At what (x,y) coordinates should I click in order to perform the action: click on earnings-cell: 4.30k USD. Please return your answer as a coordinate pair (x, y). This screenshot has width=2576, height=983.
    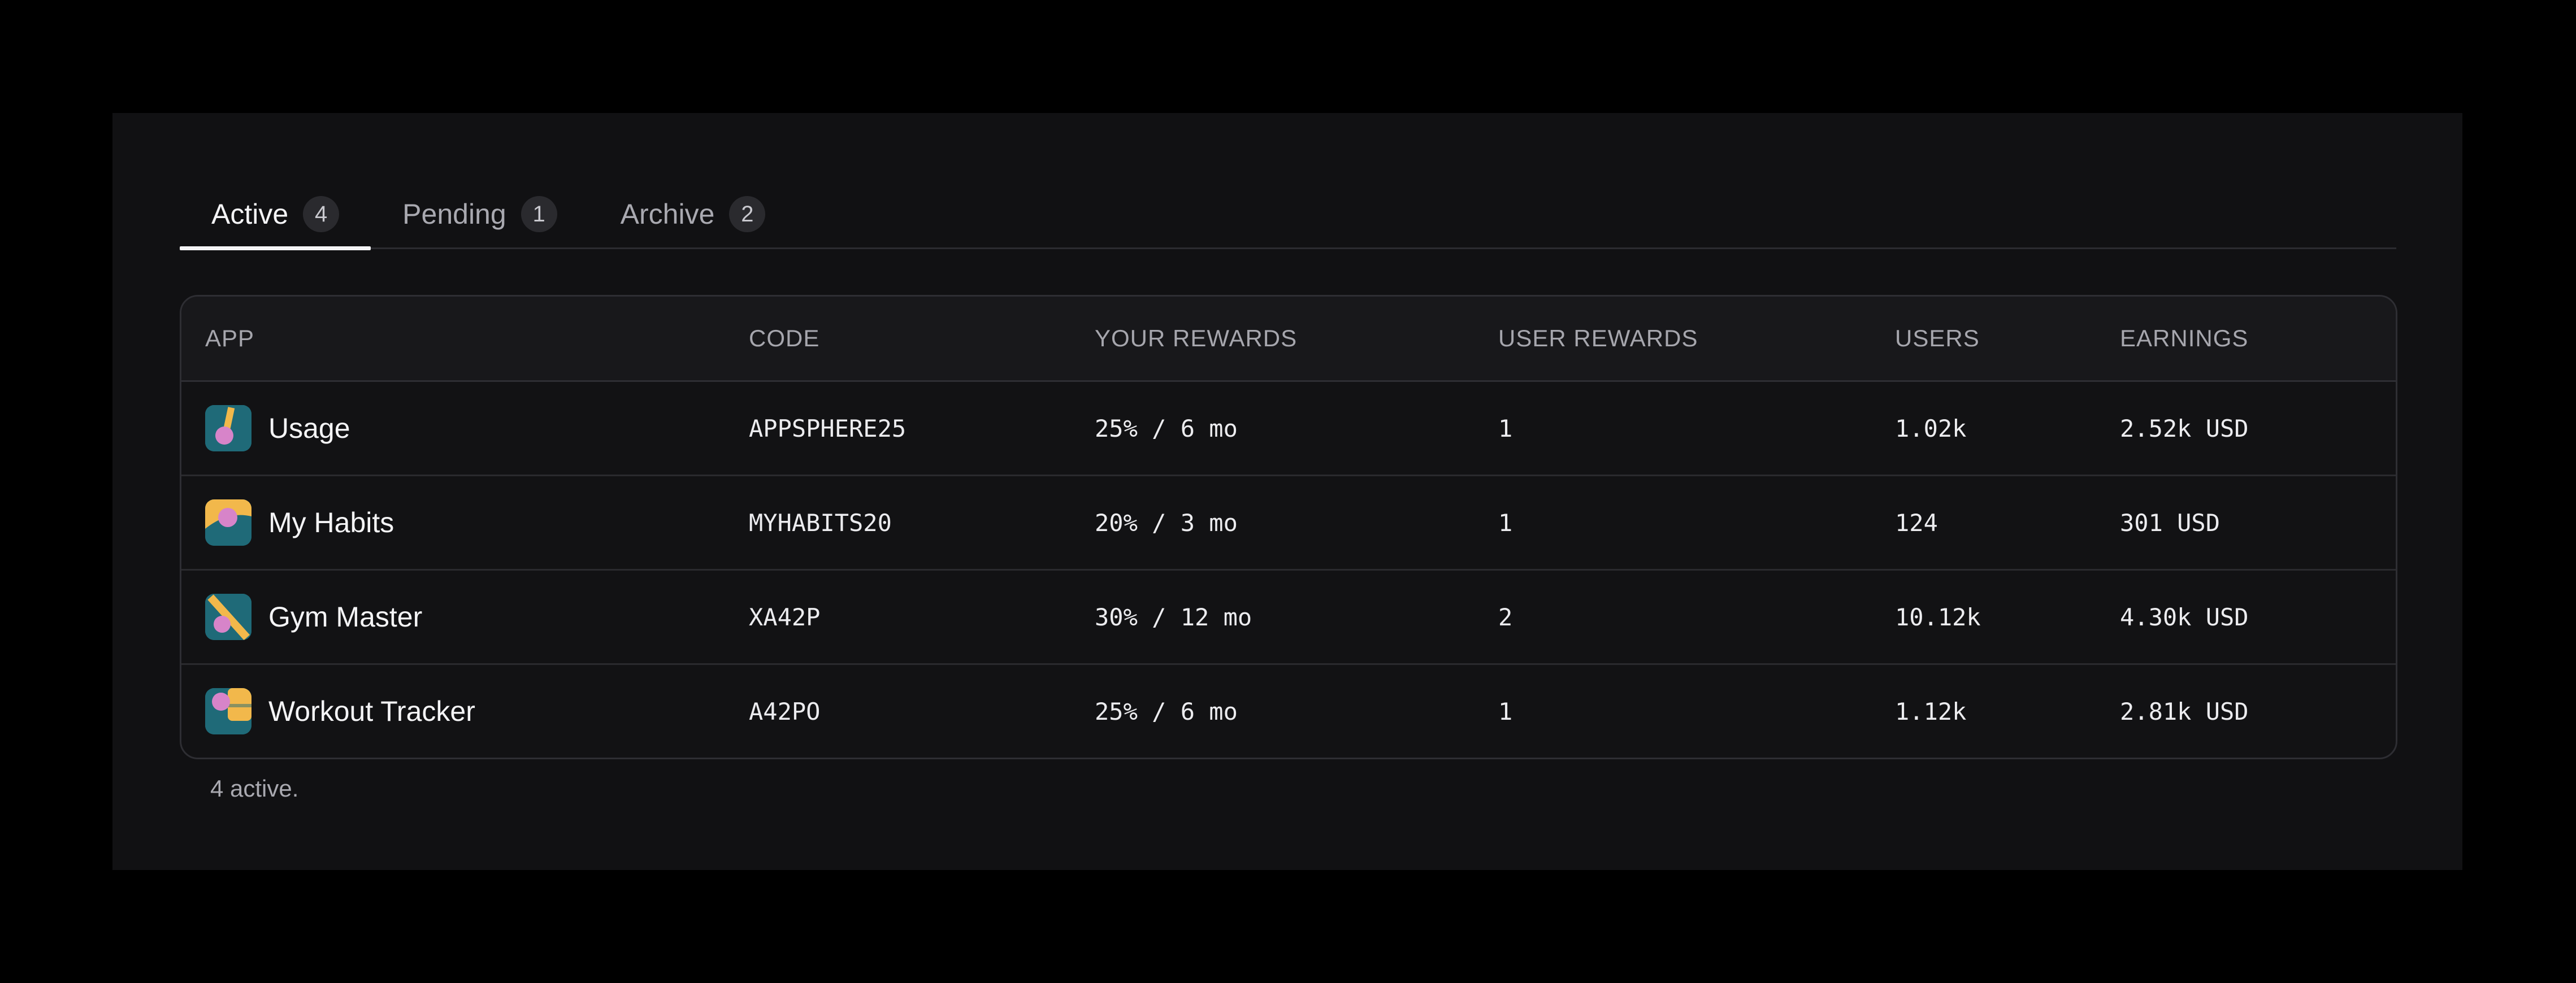
    Looking at the image, I should click on (2184, 617).